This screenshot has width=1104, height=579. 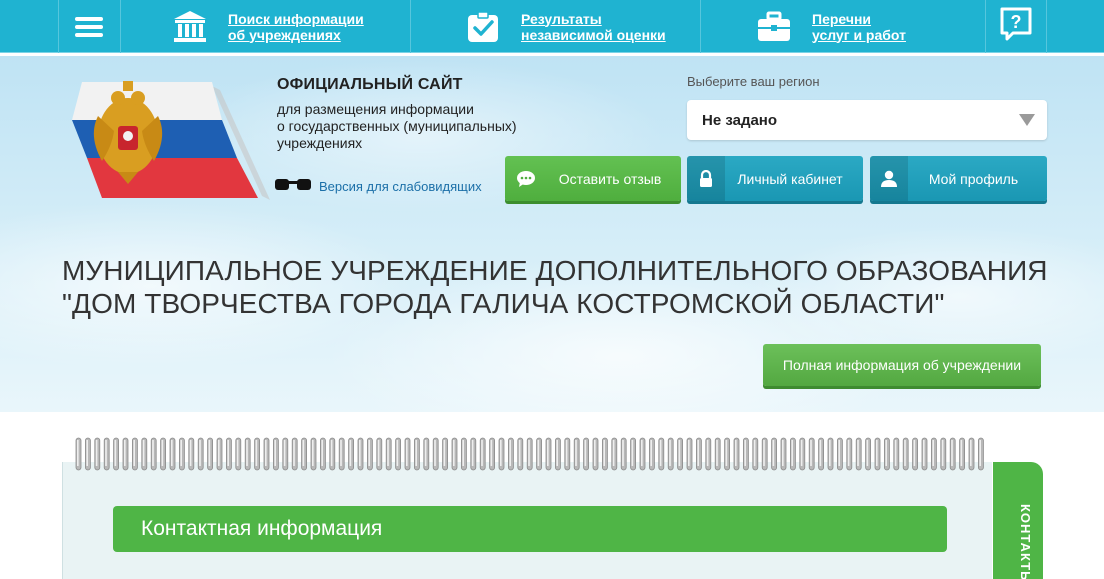 What do you see at coordinates (483, 27) in the screenshot?
I see `checkmark-clipboard-icon` at bounding box center [483, 27].